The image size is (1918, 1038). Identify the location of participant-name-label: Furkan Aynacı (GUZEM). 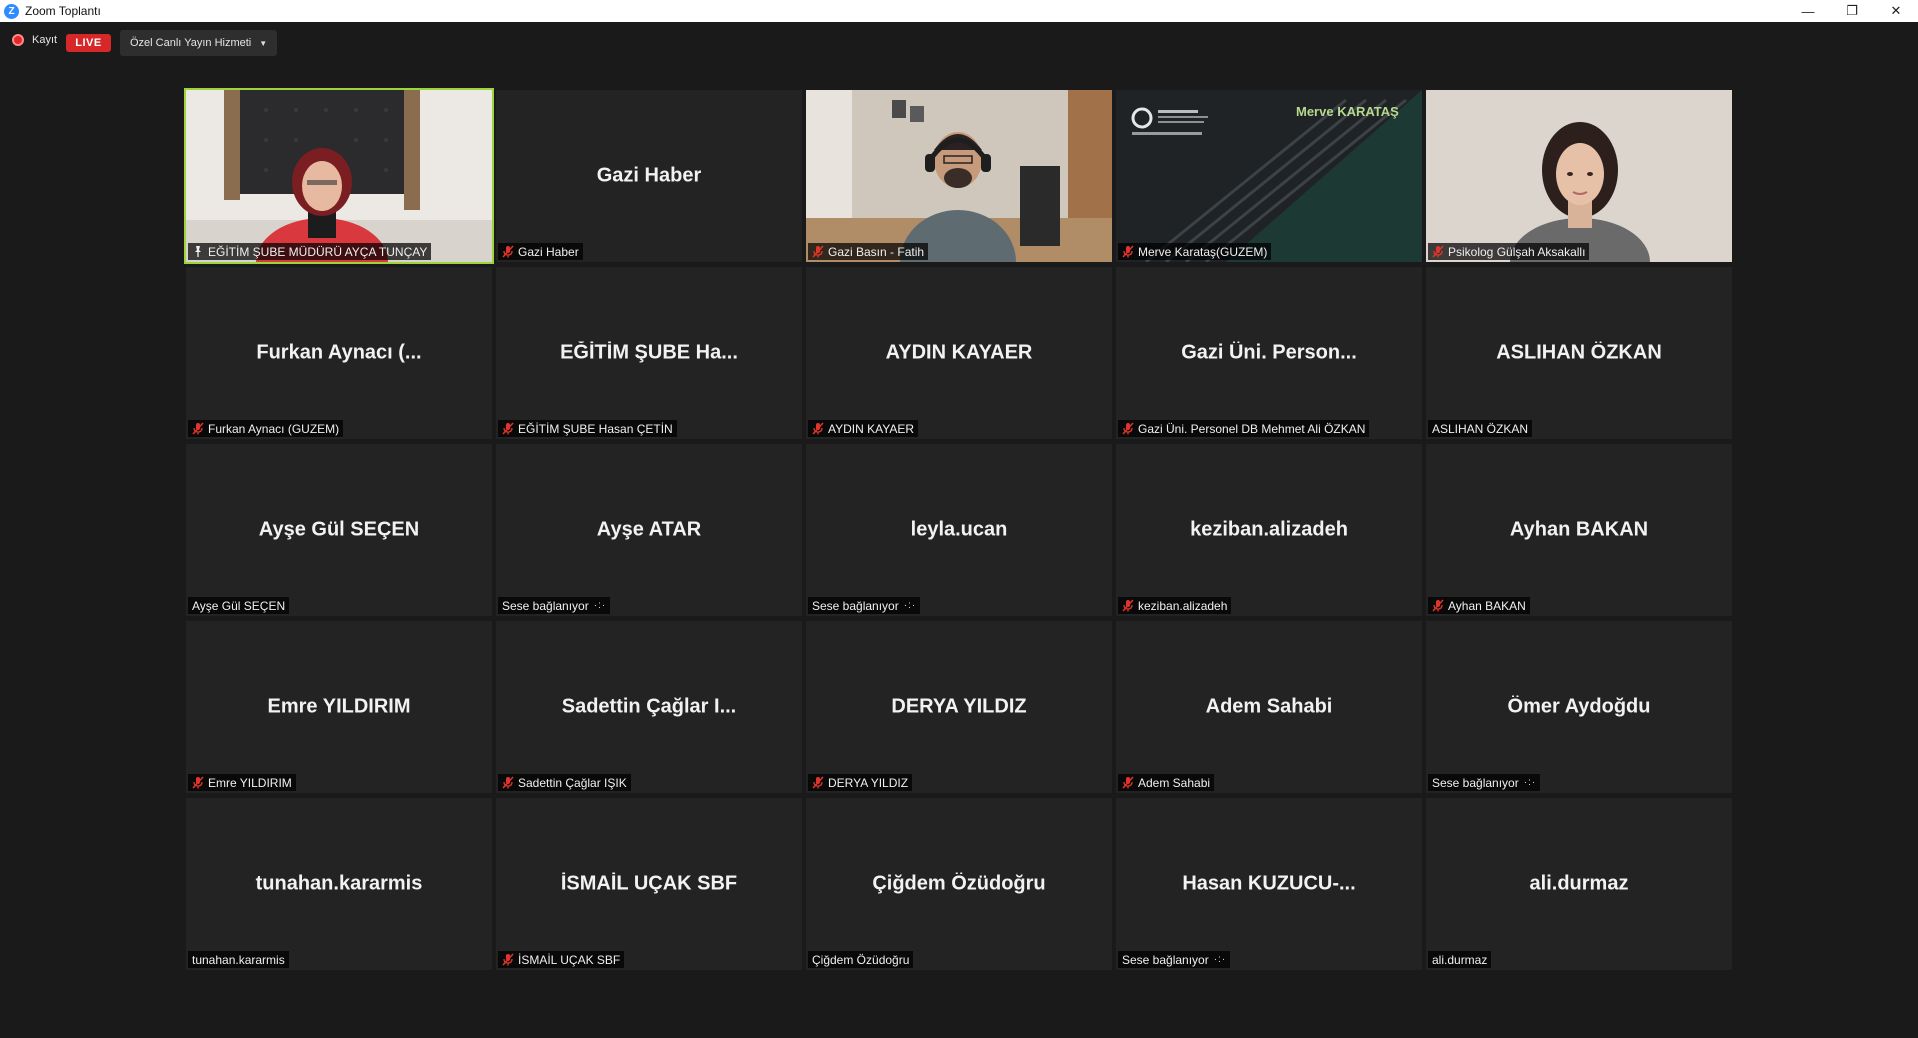
(274, 428).